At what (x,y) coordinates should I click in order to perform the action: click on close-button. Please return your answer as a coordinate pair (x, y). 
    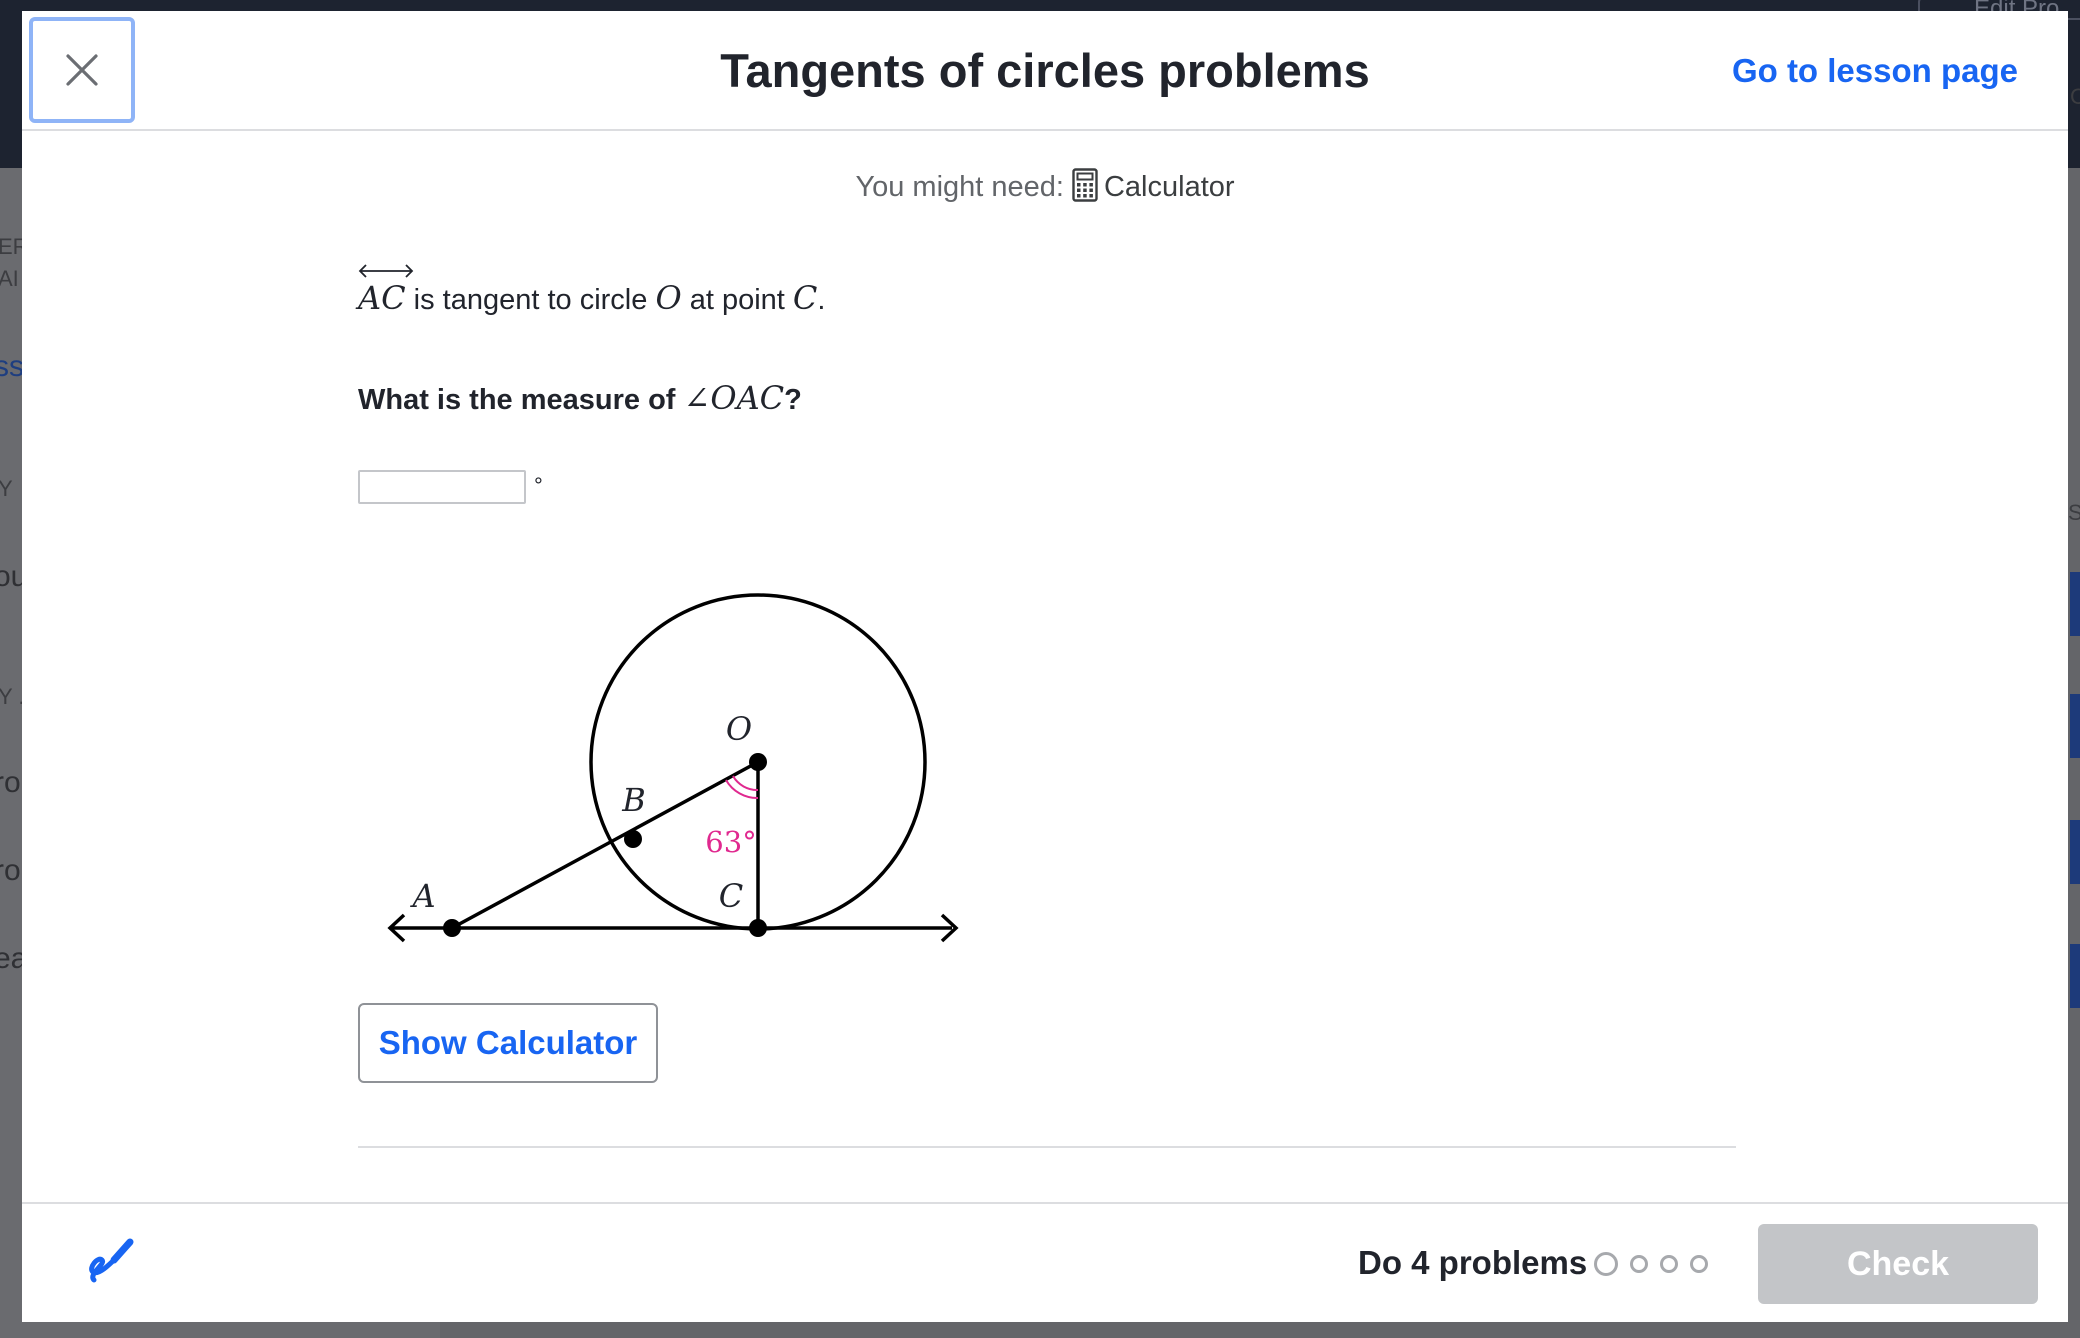
    Looking at the image, I should click on (82, 70).